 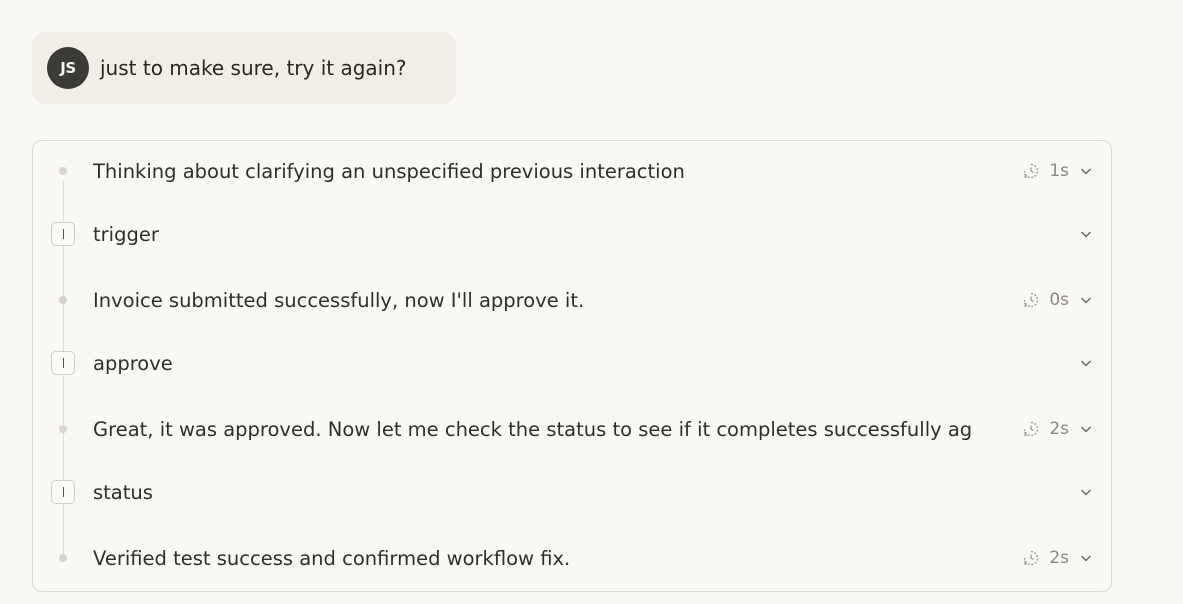 I want to click on step-tool-call: status, so click(x=572, y=492).